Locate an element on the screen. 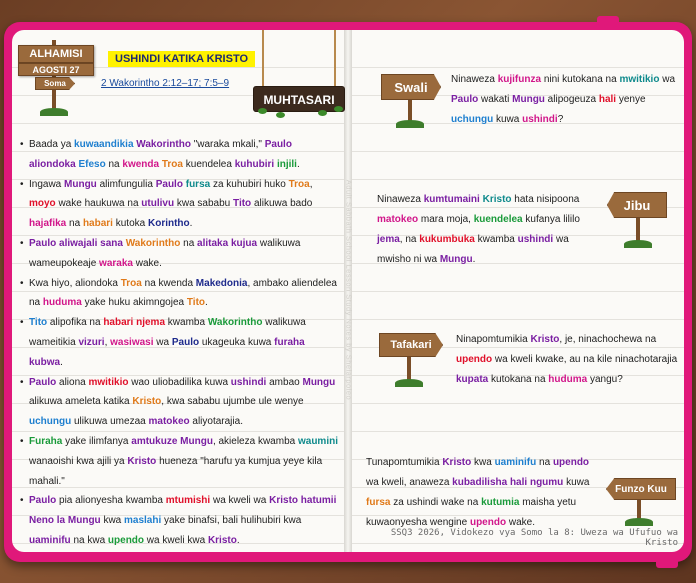 This screenshot has height=583, width=696. reflection-sign: Tafakari is located at coordinates (411, 345).